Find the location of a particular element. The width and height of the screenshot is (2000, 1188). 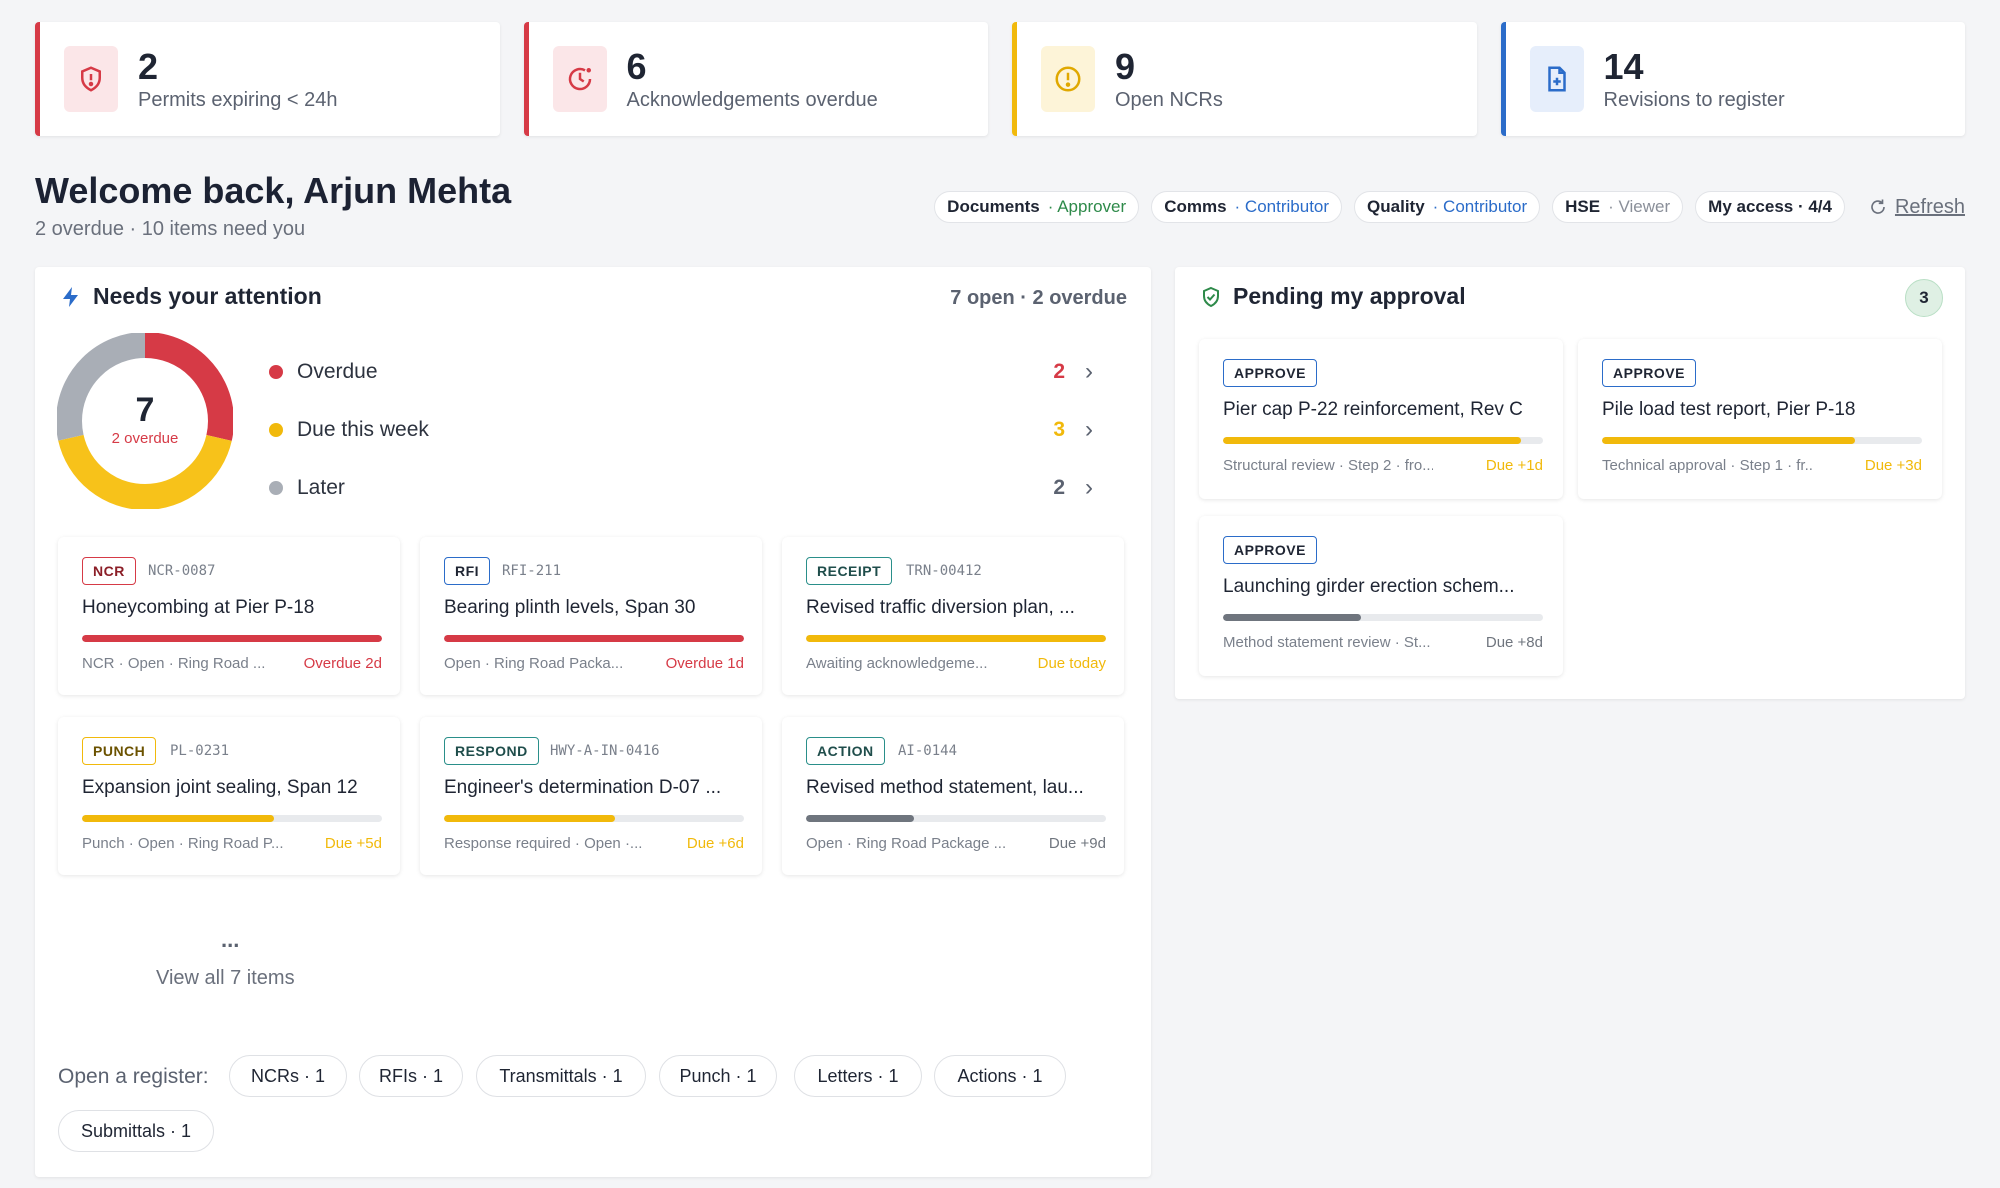

register-chip-punch: Punch · 1 is located at coordinates (718, 1076).